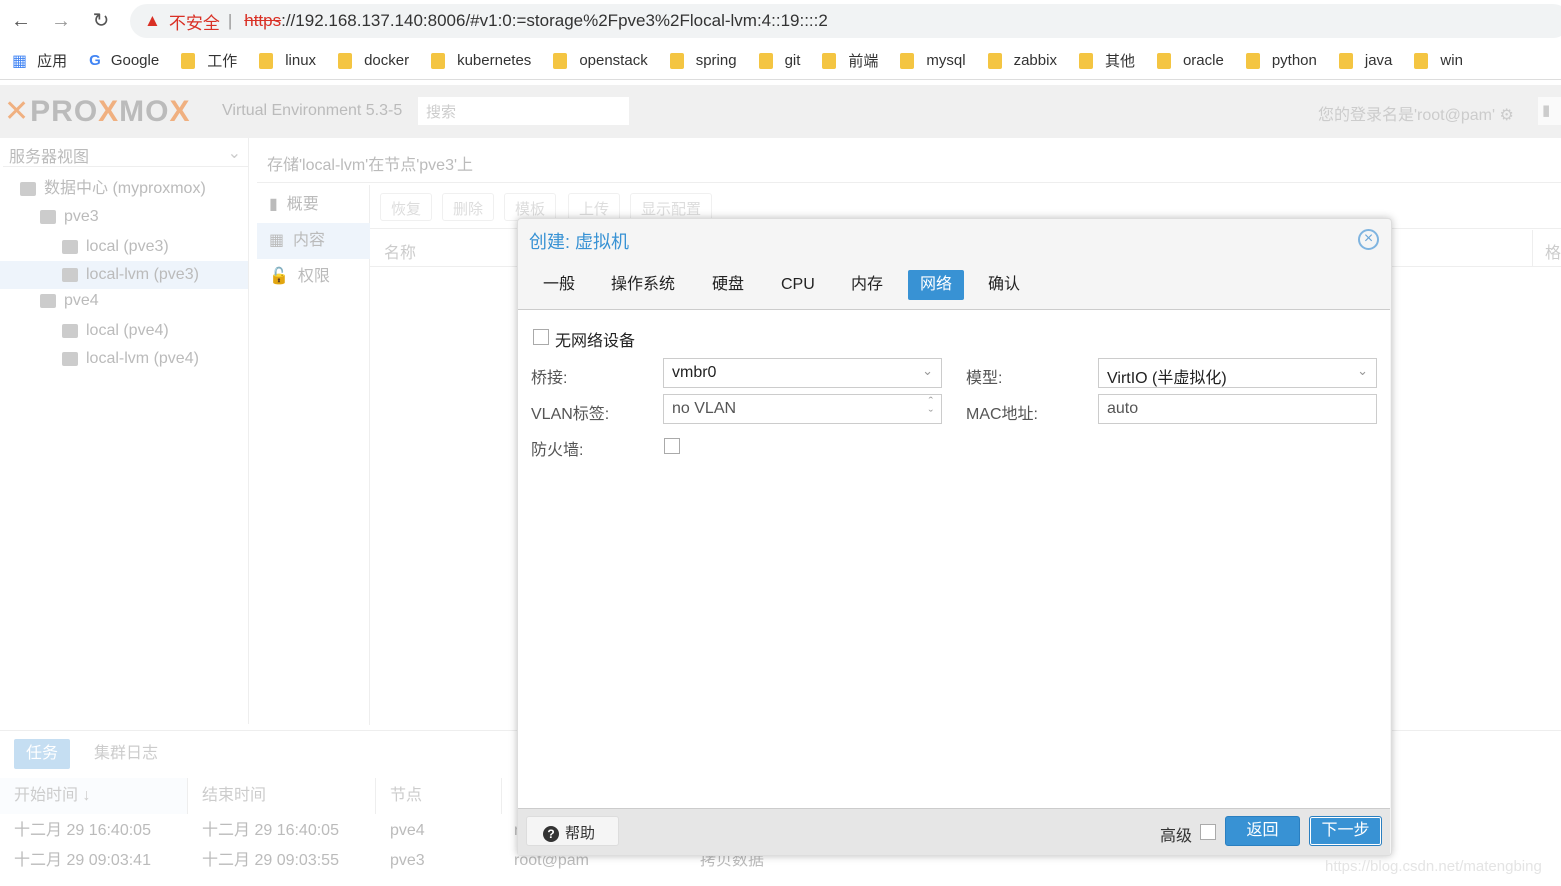  I want to click on col-start-time: 开始时间 ↓, so click(94, 796).